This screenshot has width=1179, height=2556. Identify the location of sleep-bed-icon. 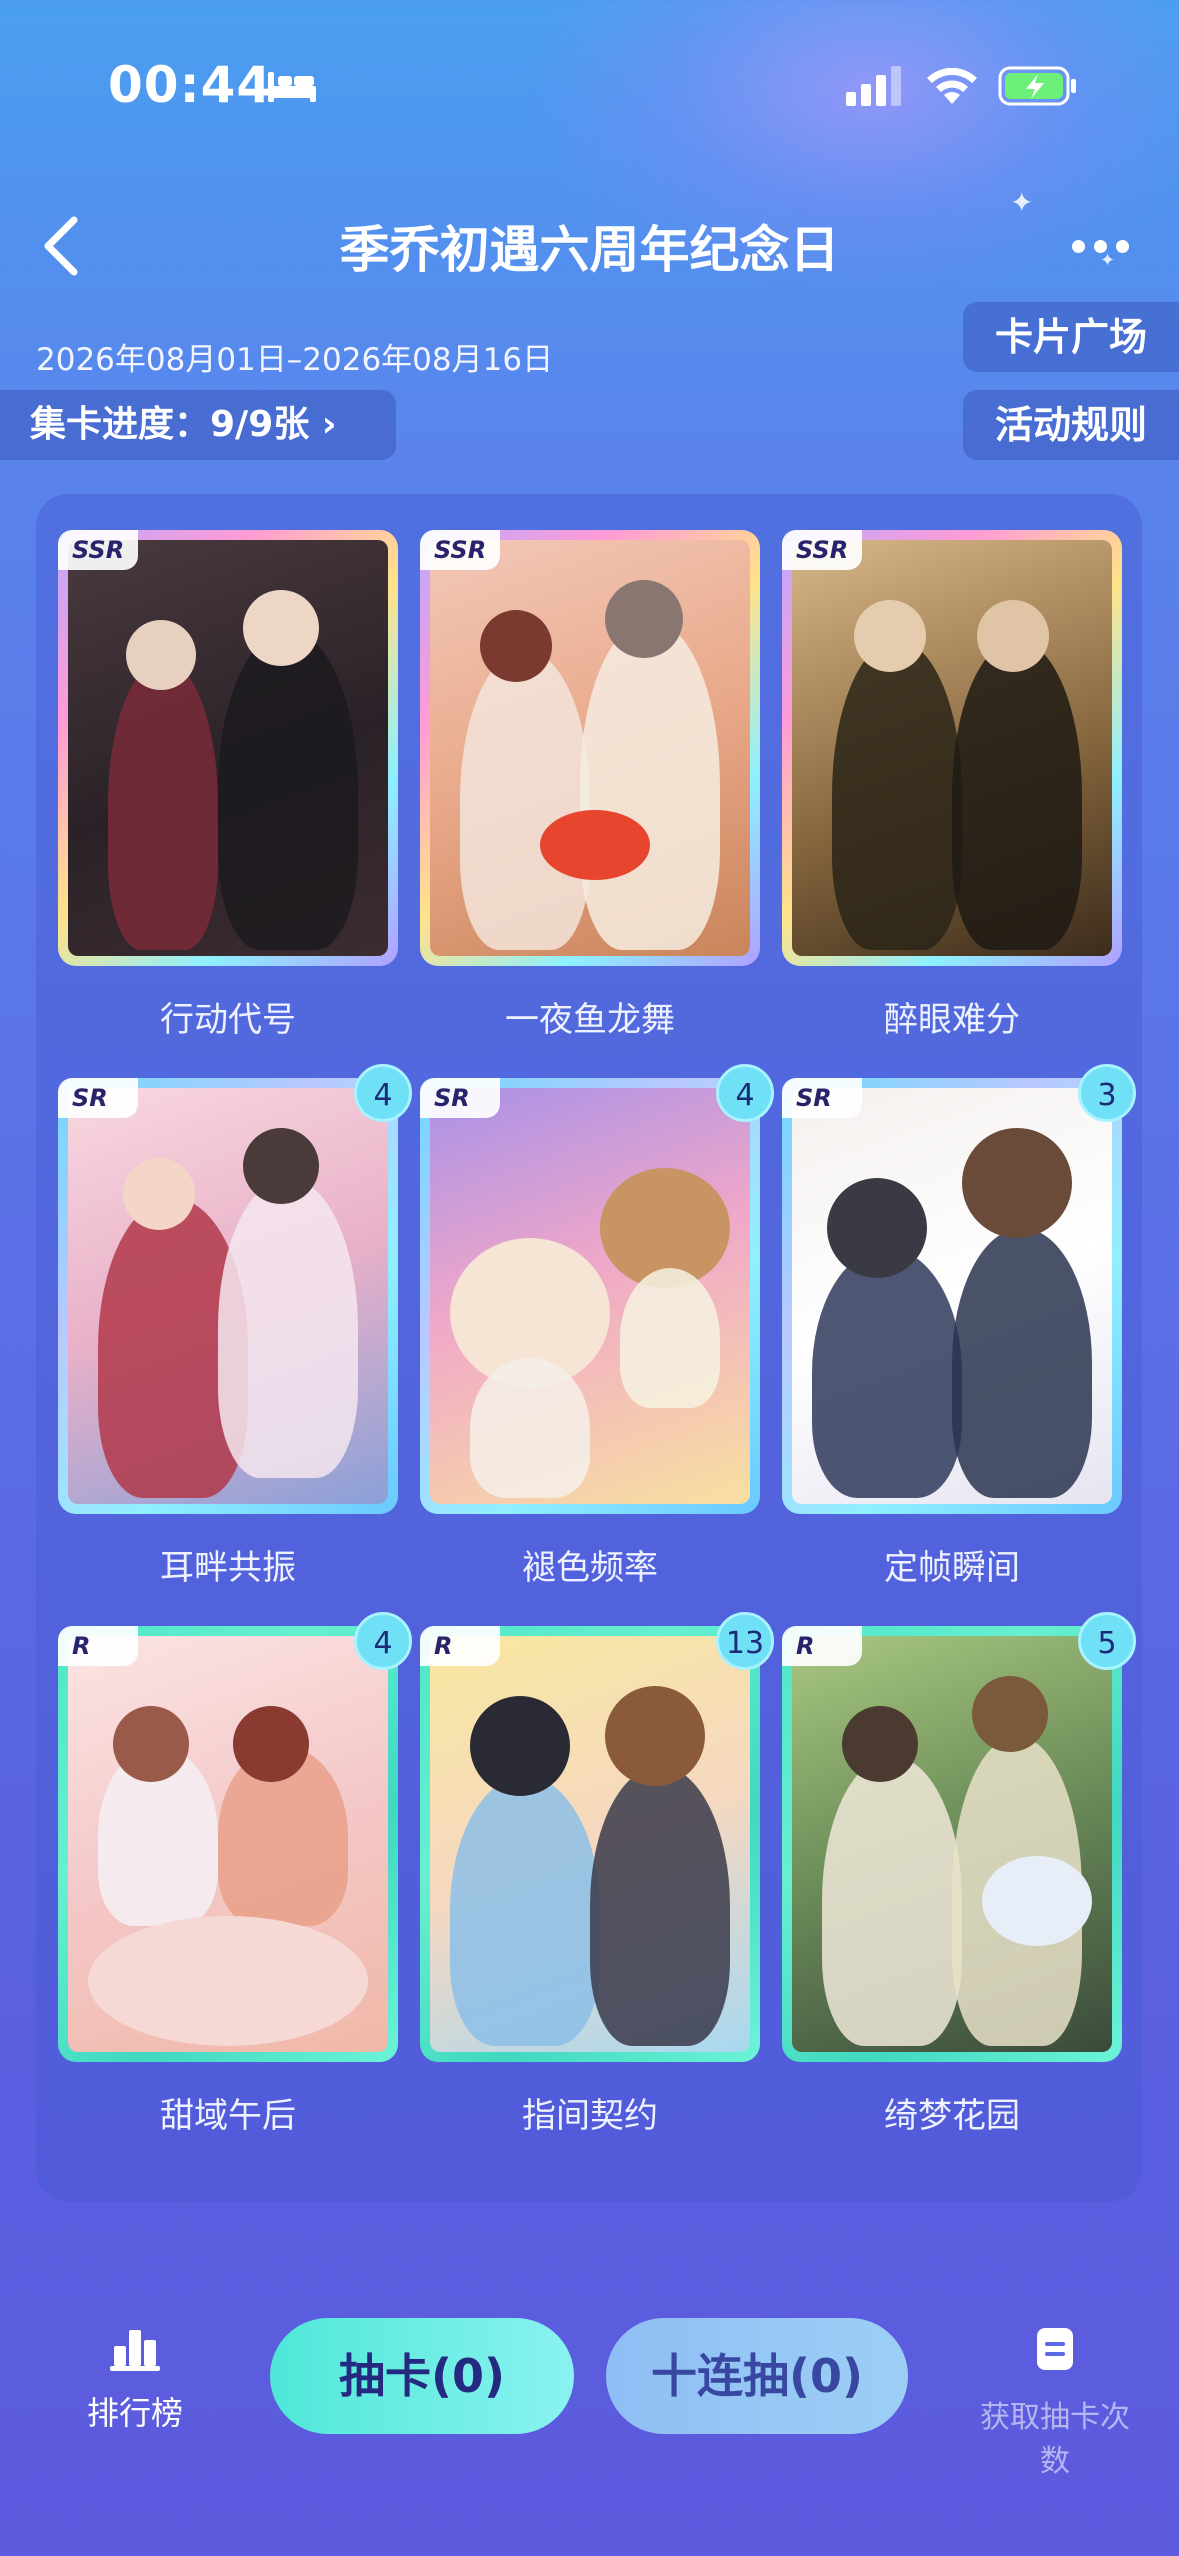
(292, 87).